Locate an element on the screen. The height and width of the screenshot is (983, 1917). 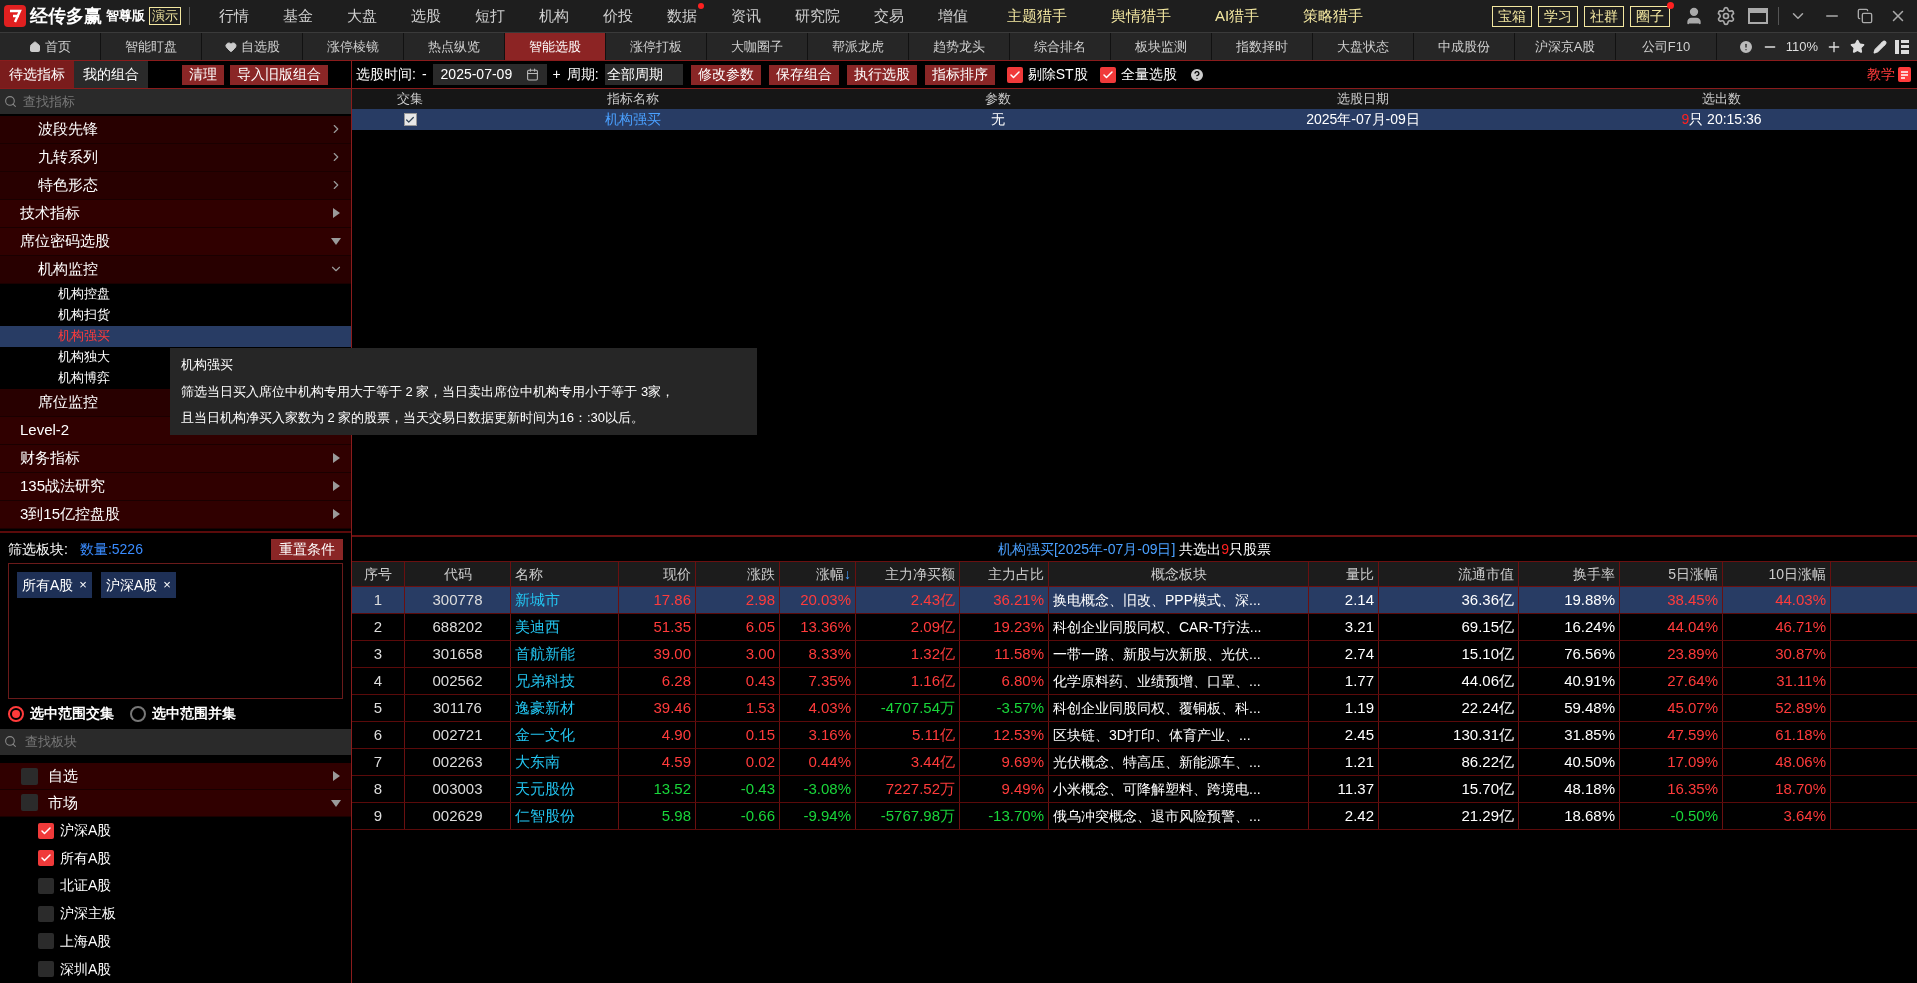
filter-label: 筛选板块: is located at coordinates (38, 549).